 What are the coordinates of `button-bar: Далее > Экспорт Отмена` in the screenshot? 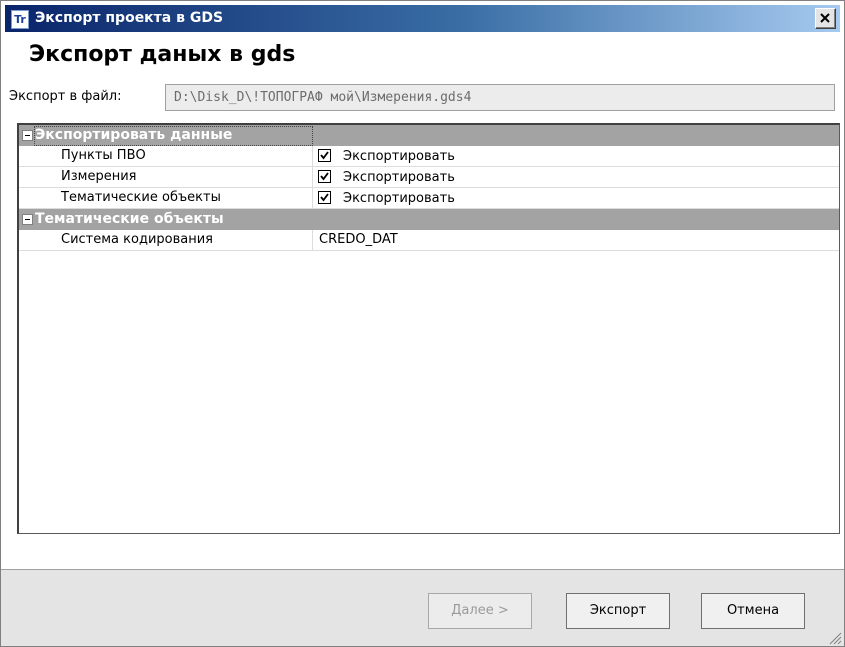 It's located at (422, 607).